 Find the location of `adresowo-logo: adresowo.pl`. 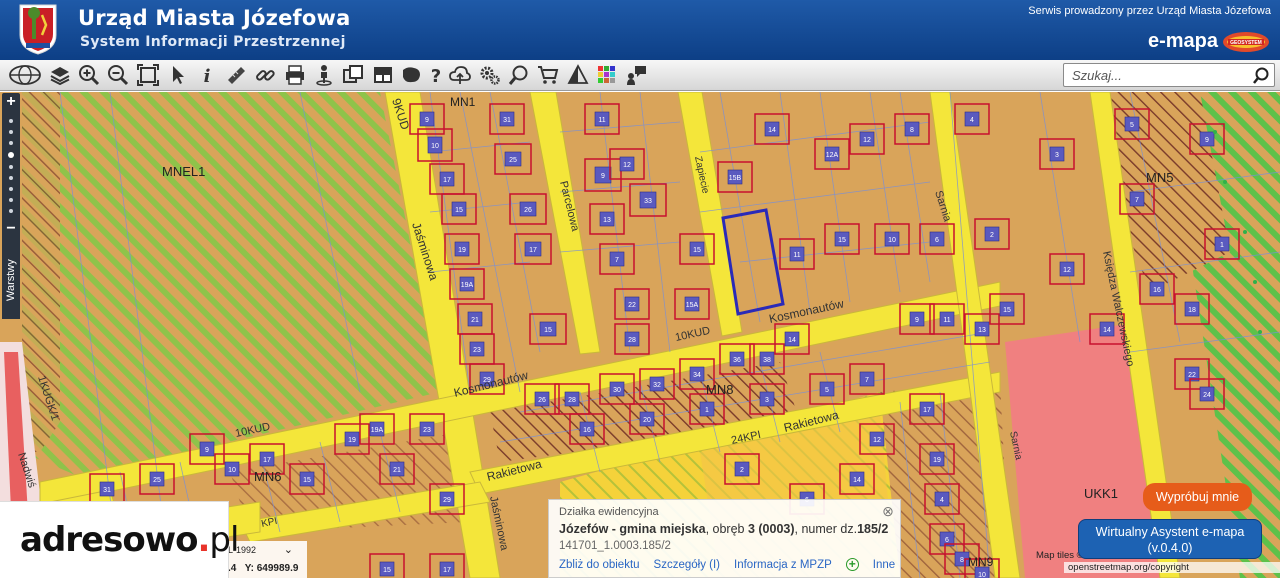

adresowo-logo: adresowo.pl is located at coordinates (119, 539).